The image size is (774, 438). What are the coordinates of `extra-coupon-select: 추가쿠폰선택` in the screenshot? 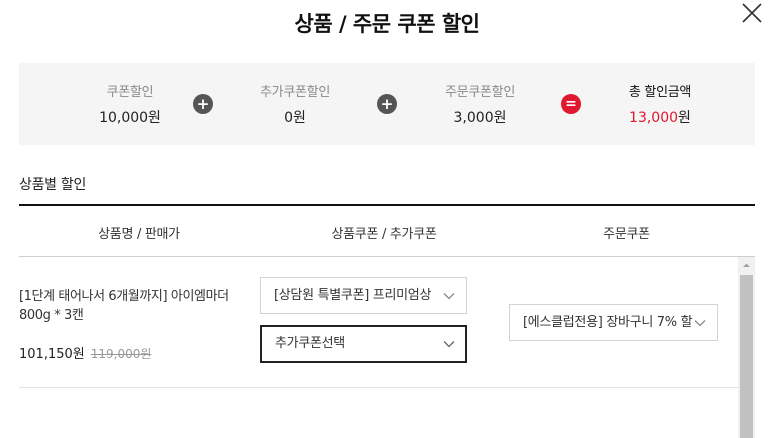 It's located at (363, 344).